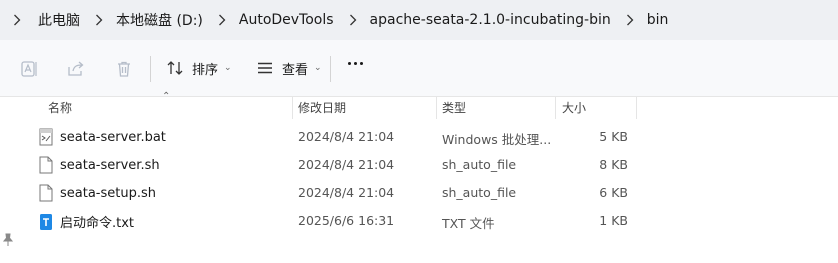 This screenshot has width=838, height=263. Describe the element at coordinates (108, 193) in the screenshot. I see `file-name: seata-setup.sh` at that location.